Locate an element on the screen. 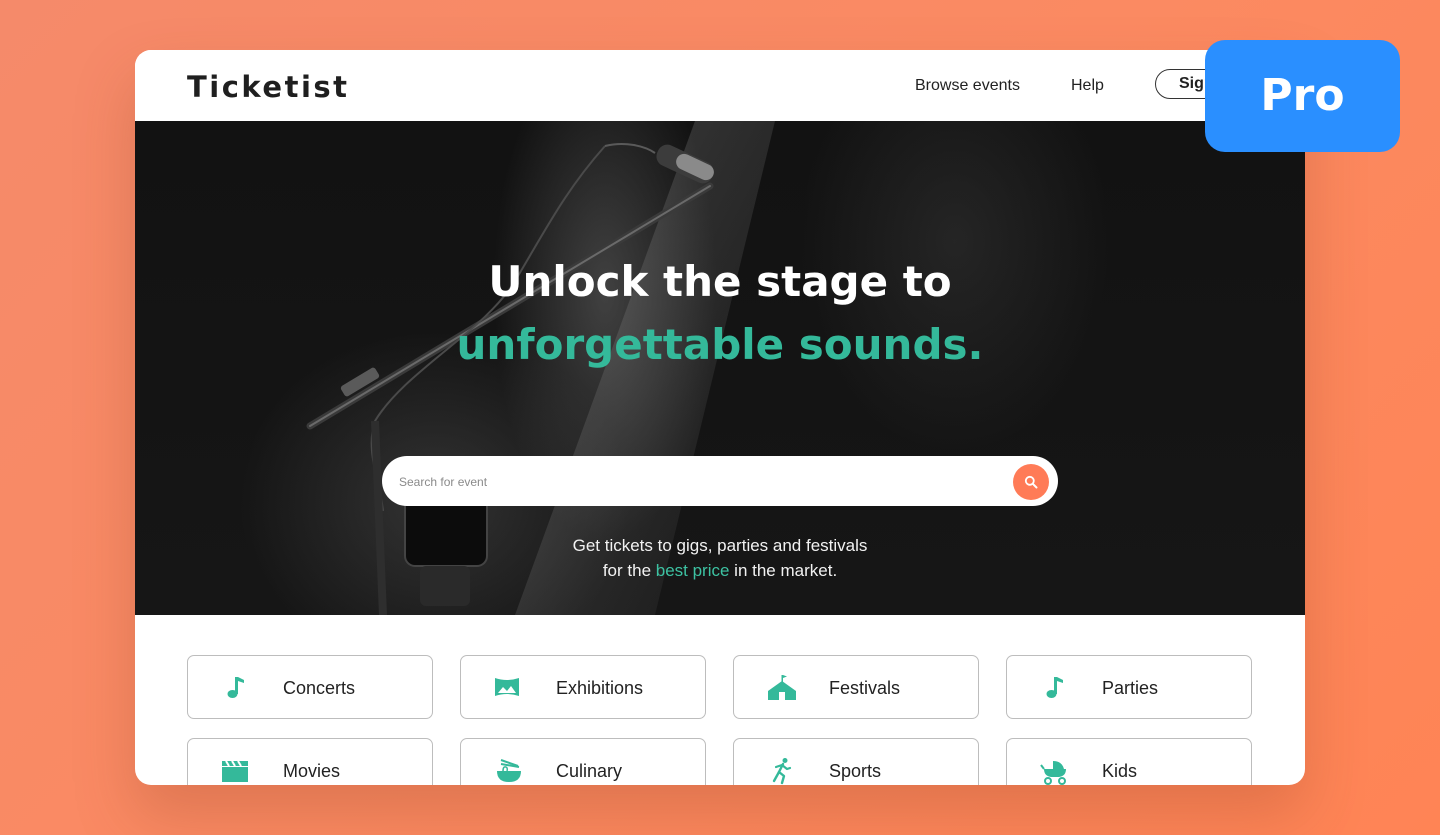 The height and width of the screenshot is (835, 1440). picture-icon is located at coordinates (507, 687).